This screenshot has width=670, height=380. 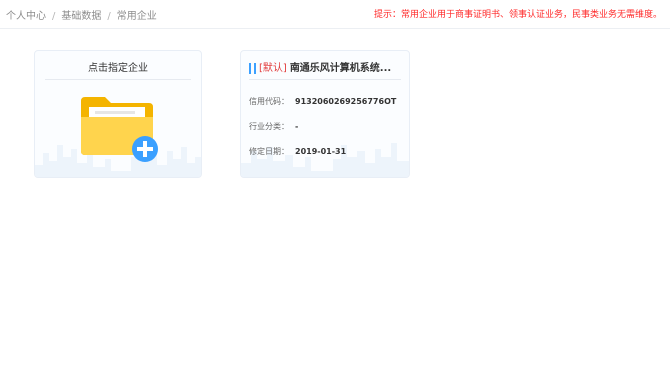 I want to click on credit-code-row: 信用代码： 9132060269256776OT, so click(x=322, y=101).